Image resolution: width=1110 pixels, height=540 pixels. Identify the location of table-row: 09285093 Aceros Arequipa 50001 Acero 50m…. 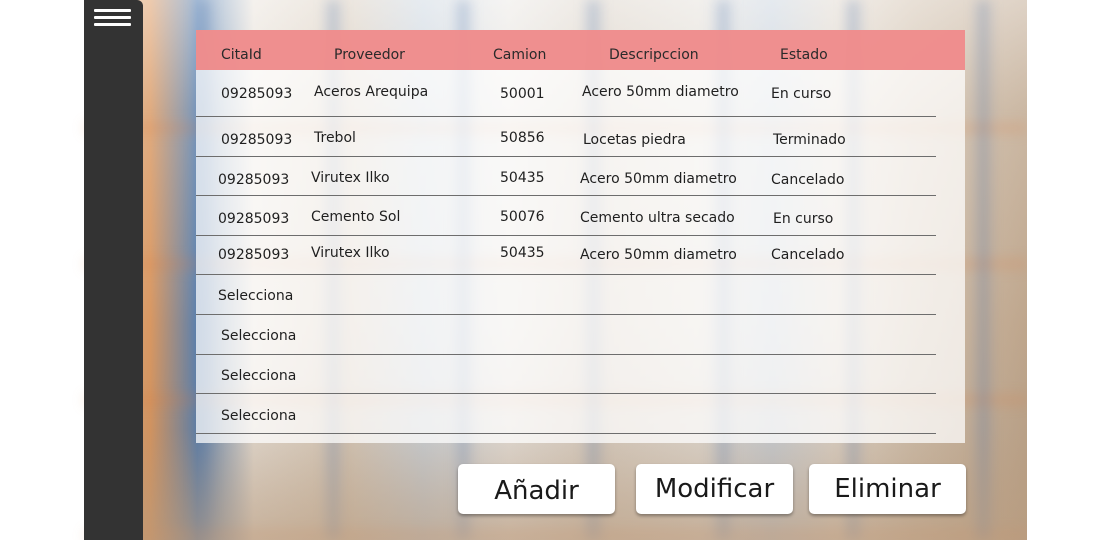
(580, 96).